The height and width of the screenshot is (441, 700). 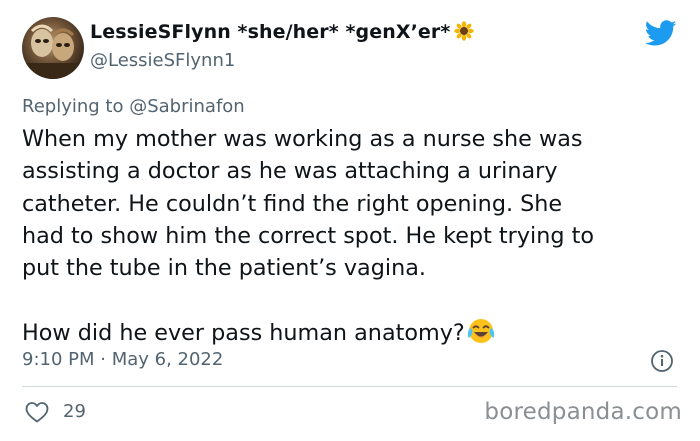 What do you see at coordinates (186, 106) in the screenshot?
I see `reply-mention-link: @Sabrinafon` at bounding box center [186, 106].